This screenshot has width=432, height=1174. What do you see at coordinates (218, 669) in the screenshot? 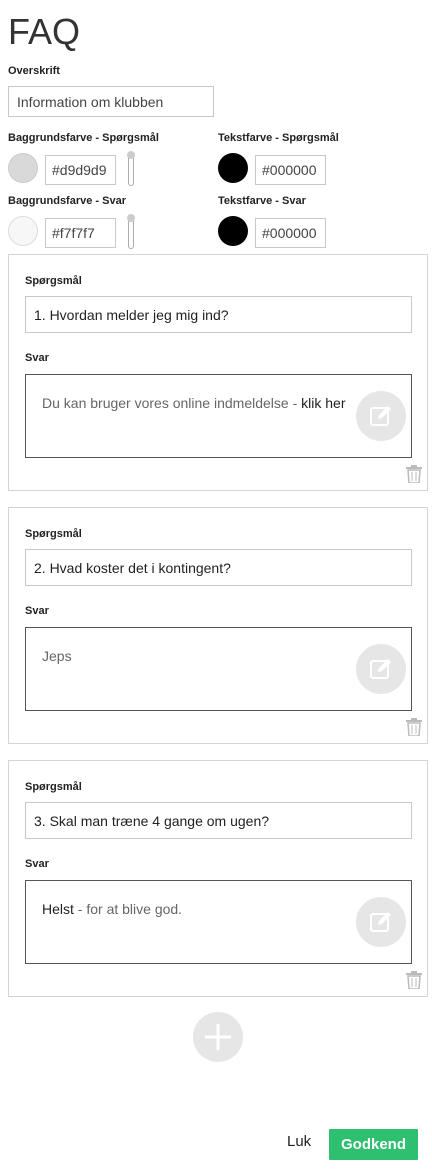
I see `answer-editor: Jeps` at bounding box center [218, 669].